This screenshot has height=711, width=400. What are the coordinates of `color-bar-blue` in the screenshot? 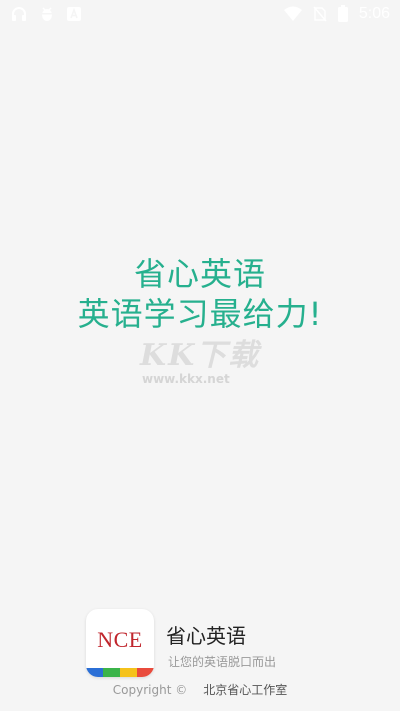 It's located at (94, 672).